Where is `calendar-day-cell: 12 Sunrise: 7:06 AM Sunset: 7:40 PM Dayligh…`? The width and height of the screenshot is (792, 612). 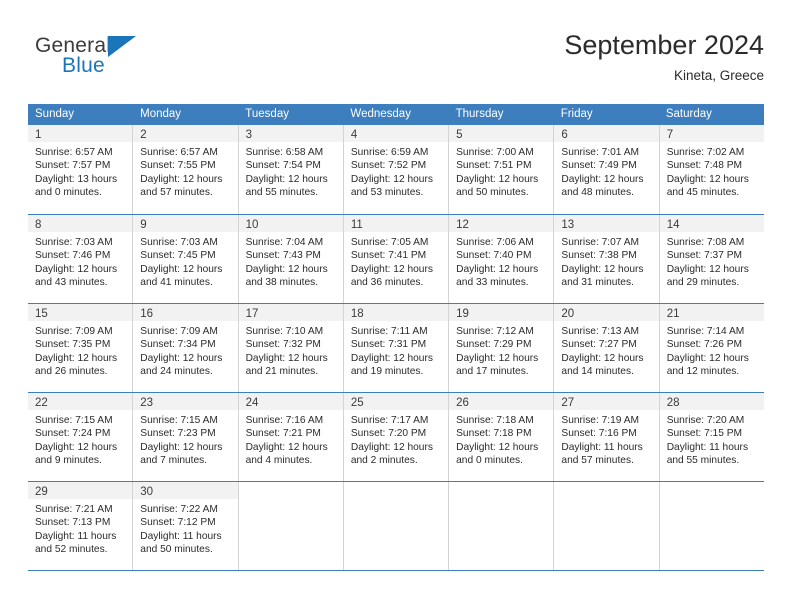
calendar-day-cell: 12 Sunrise: 7:06 AM Sunset: 7:40 PM Dayligh… is located at coordinates (502, 259).